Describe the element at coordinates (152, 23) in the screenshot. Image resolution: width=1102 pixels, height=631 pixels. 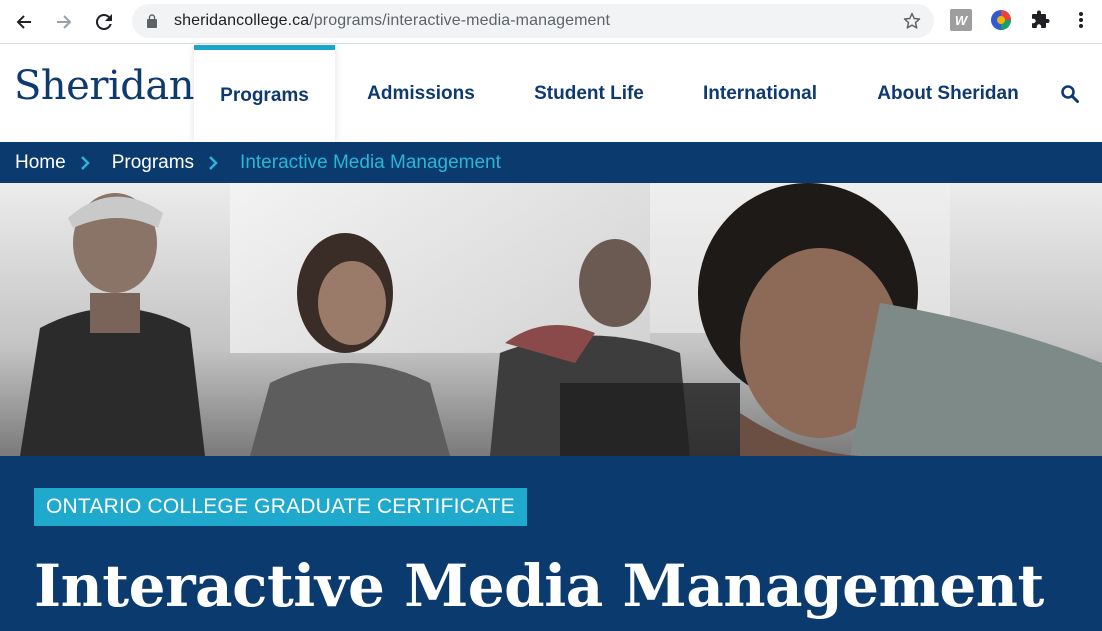
I see `lock-icon` at that location.